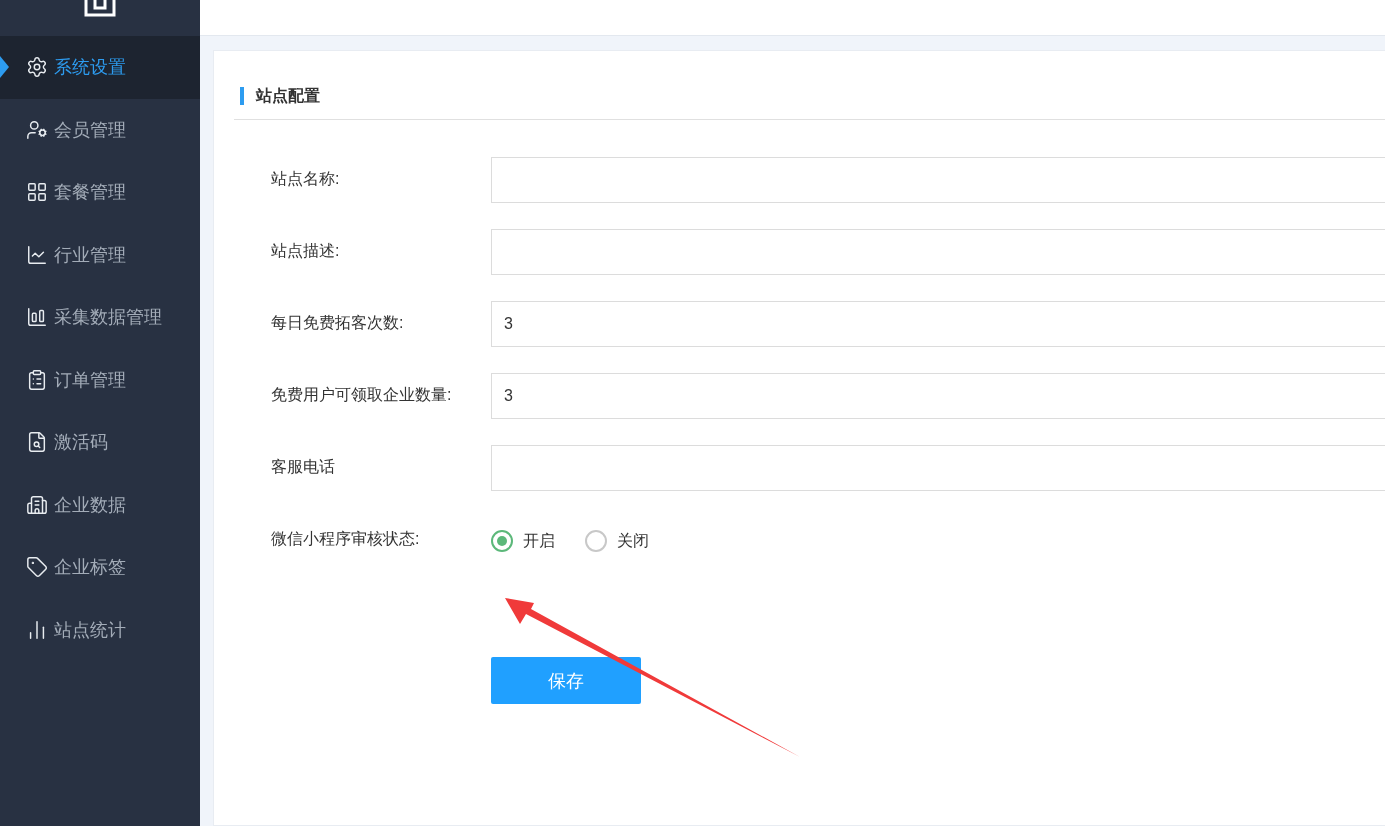 This screenshot has width=1385, height=826. I want to click on sidebar-item: 会员管理, so click(100, 129).